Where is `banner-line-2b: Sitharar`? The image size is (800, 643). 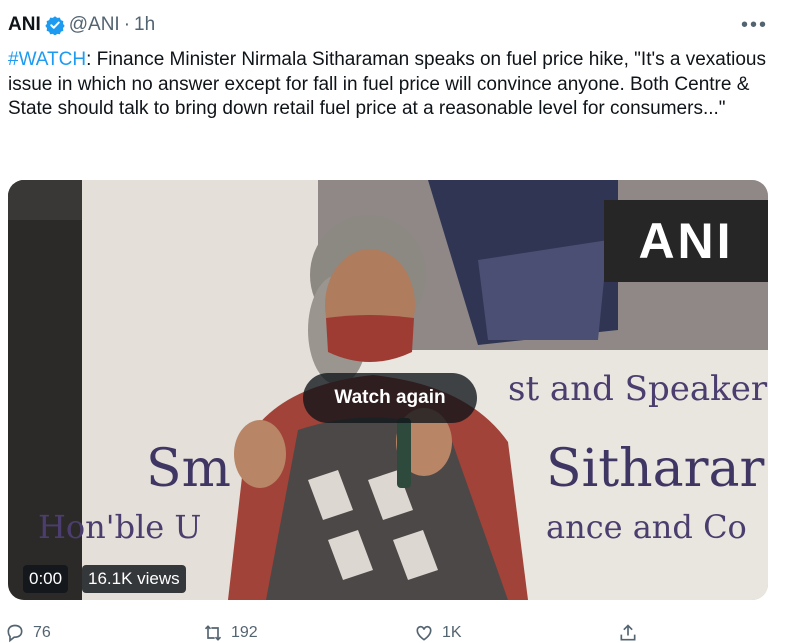
banner-line-2b: Sitharar is located at coordinates (655, 469).